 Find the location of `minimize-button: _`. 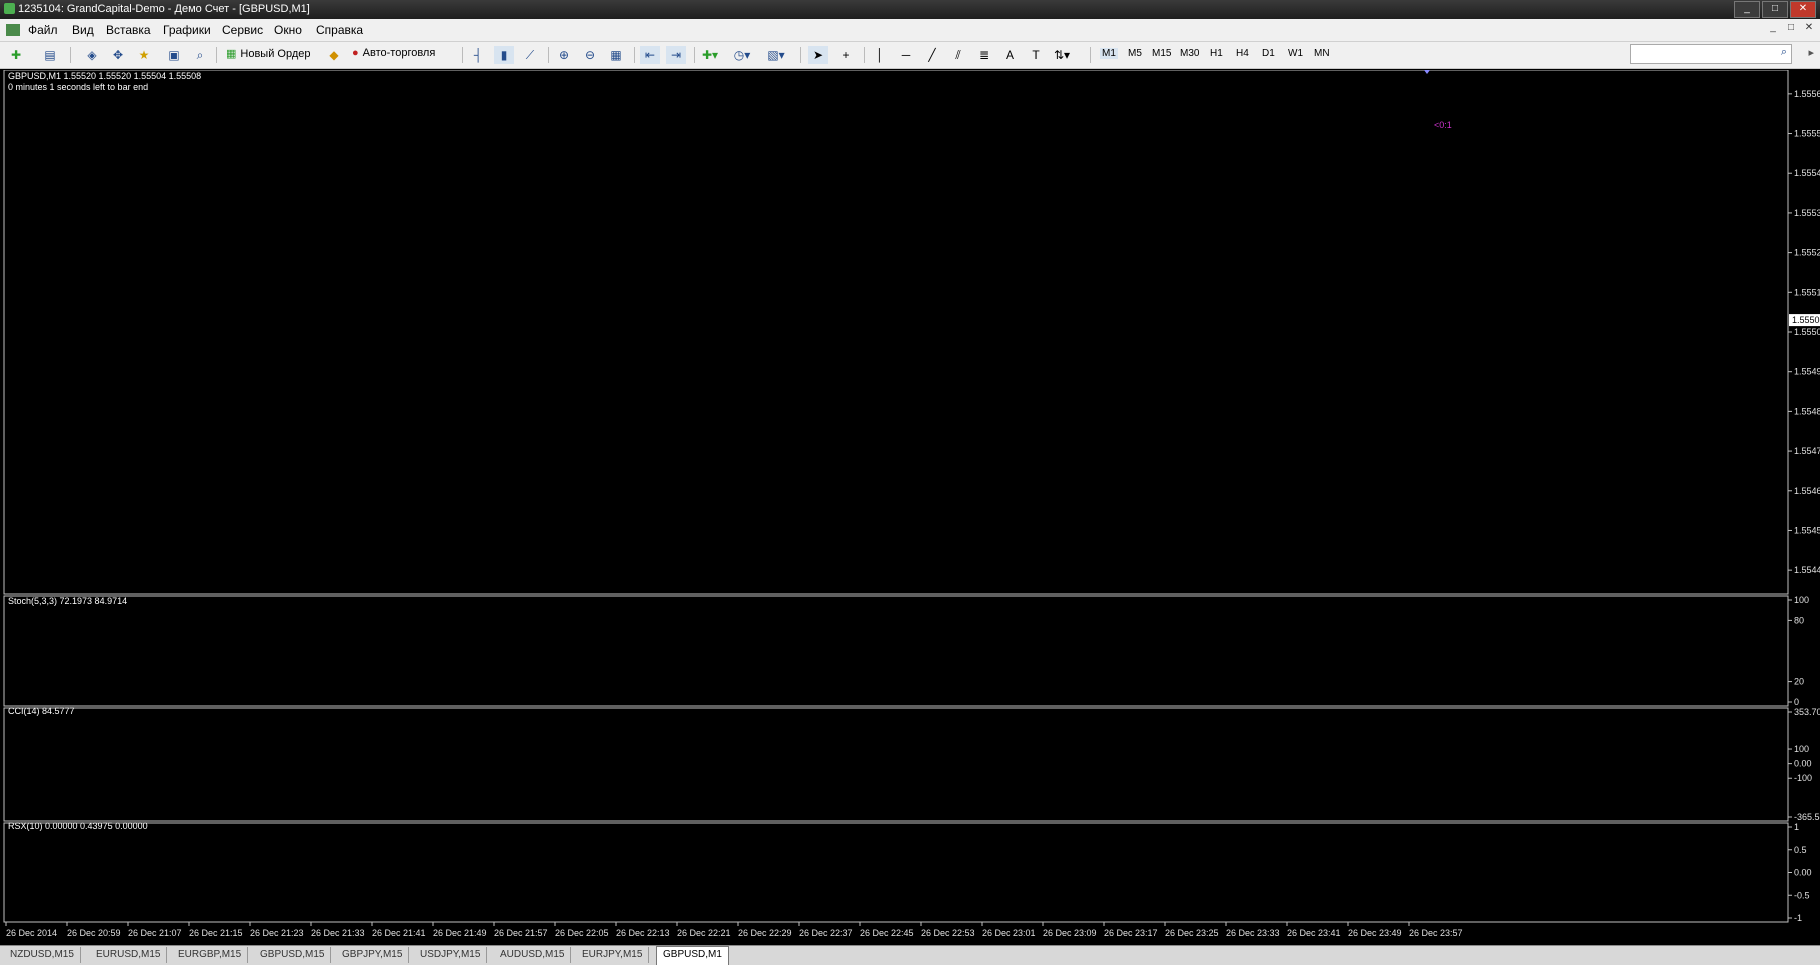

minimize-button: _ is located at coordinates (1747, 9).